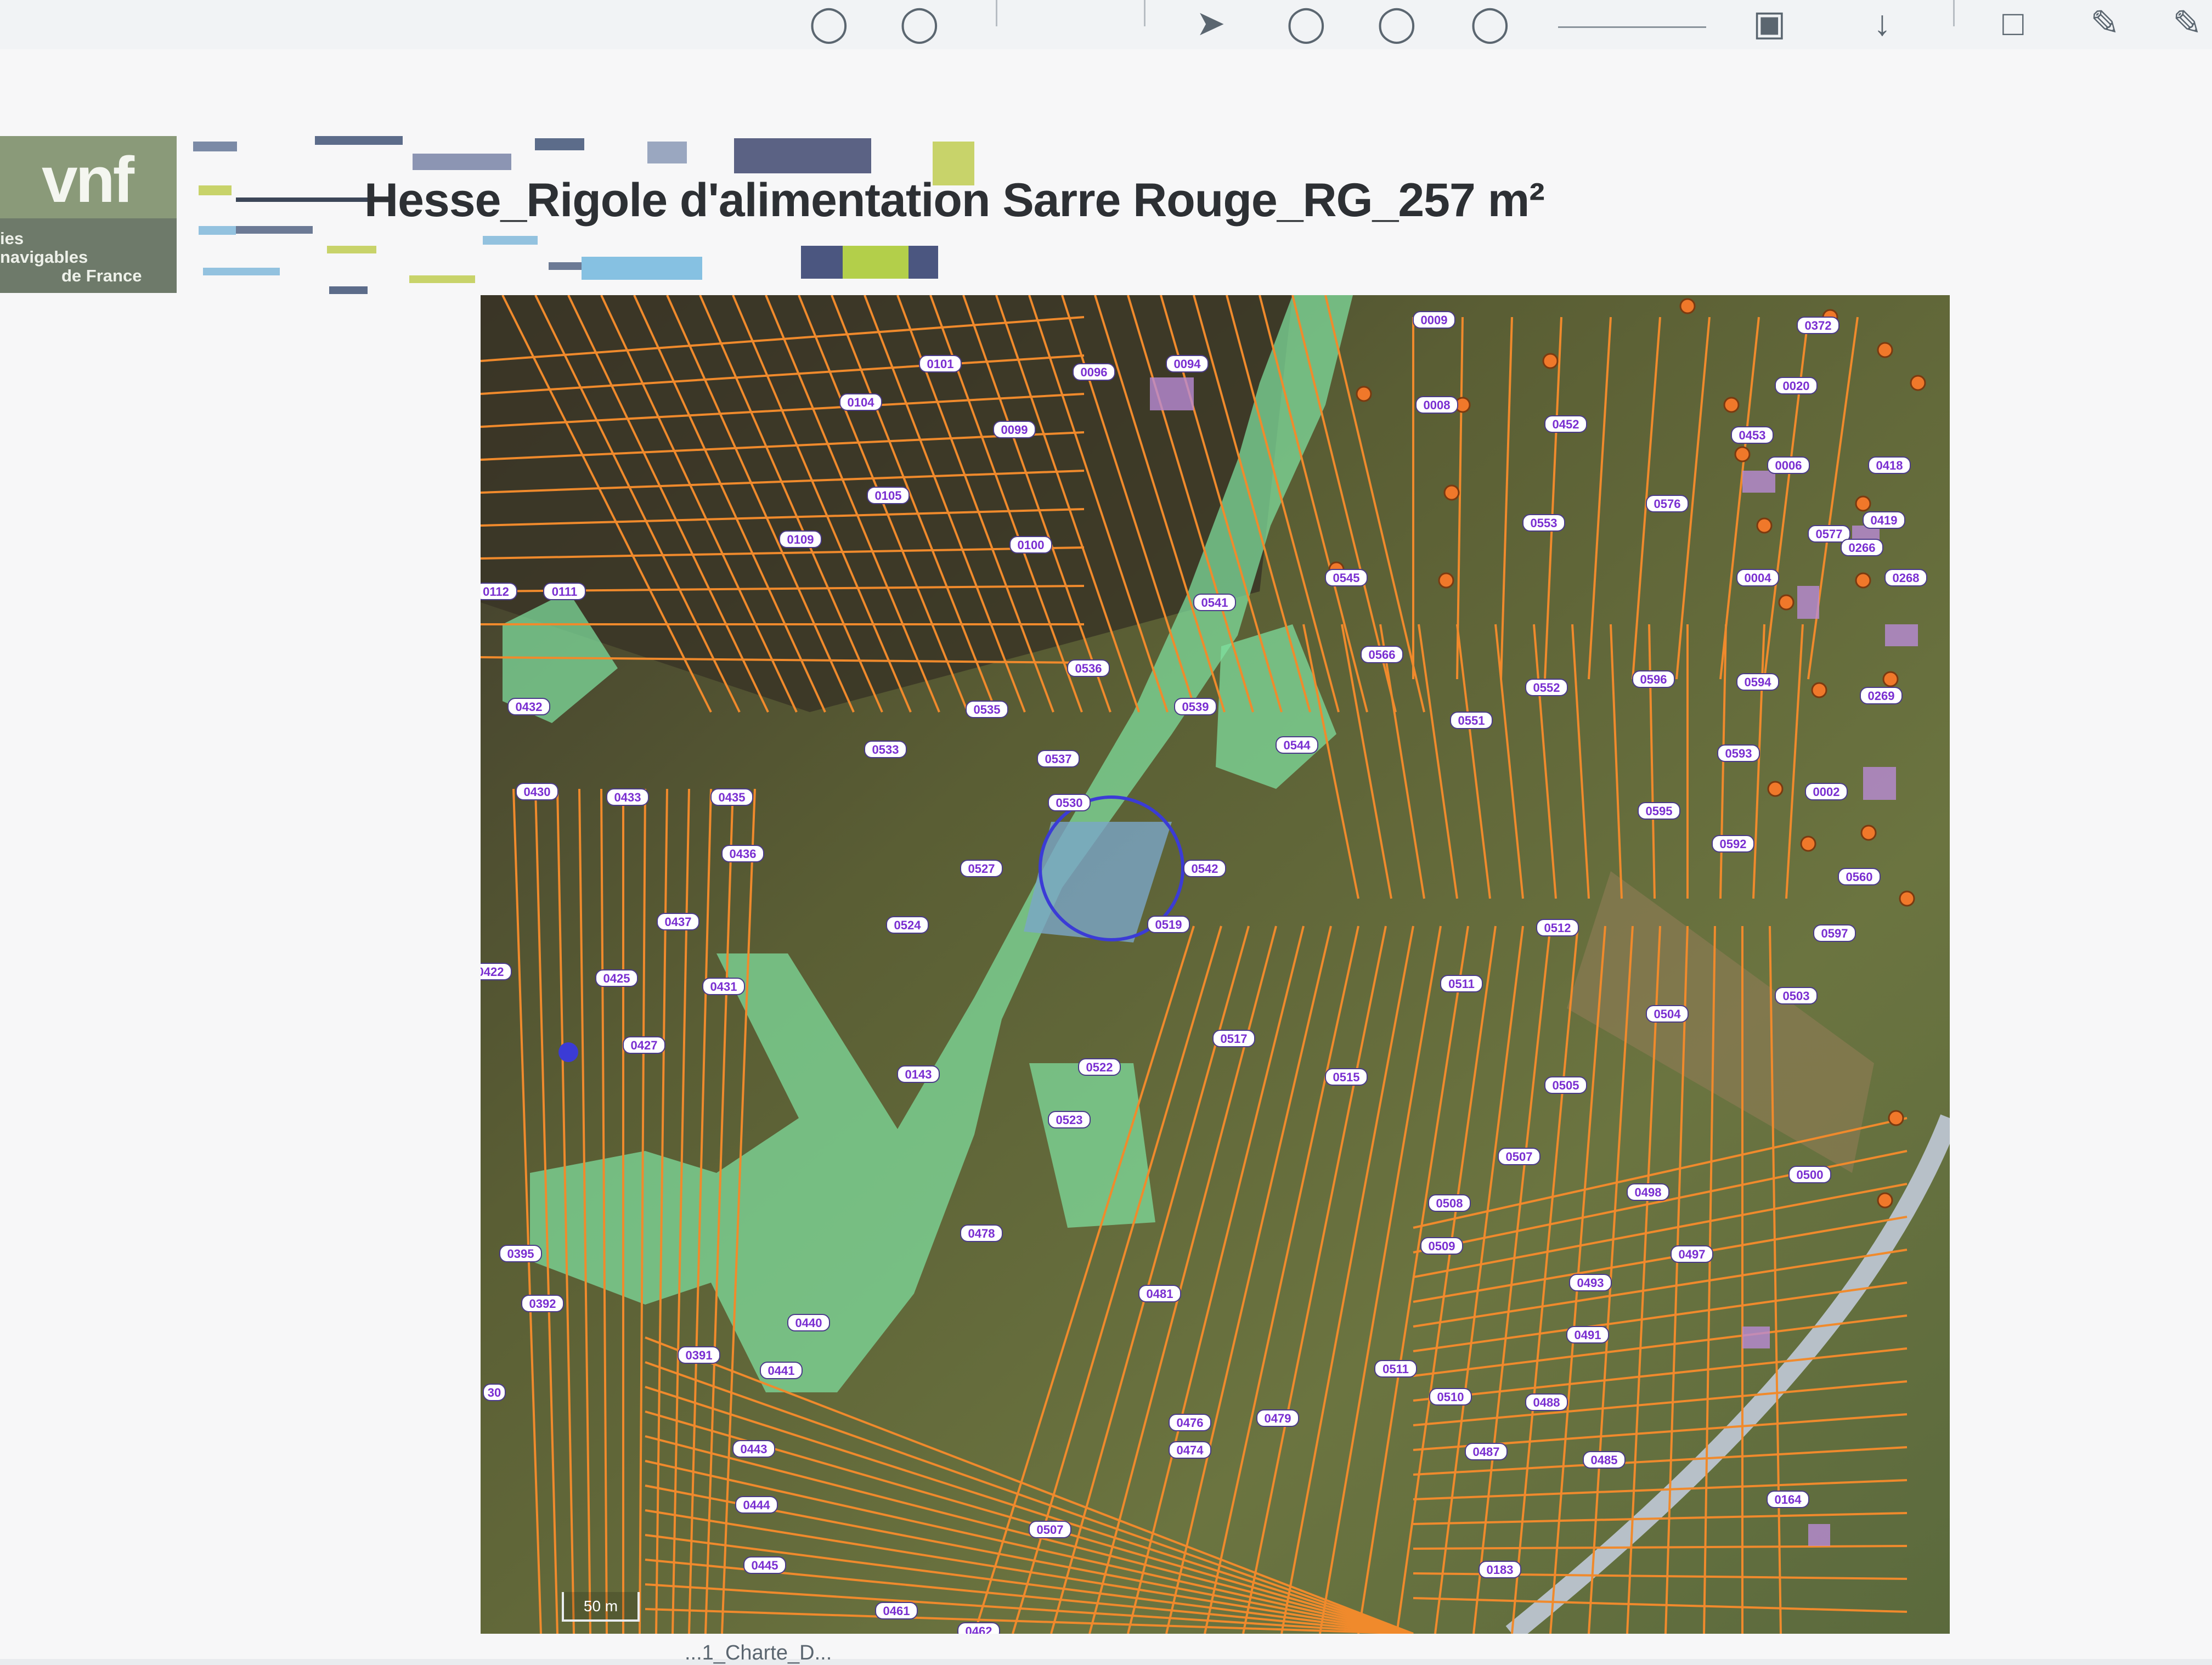 The width and height of the screenshot is (2212, 1665). Describe the element at coordinates (742, 853) in the screenshot. I see `parcel-label: 0436` at that location.